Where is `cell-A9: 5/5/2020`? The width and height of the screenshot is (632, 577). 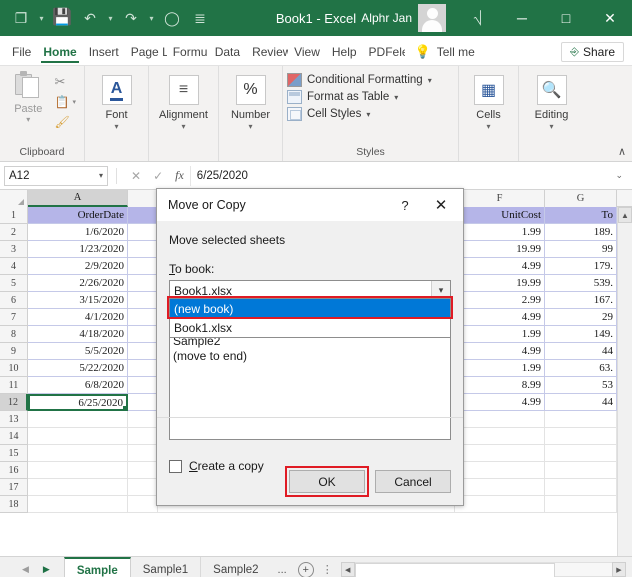 cell-A9: 5/5/2020 is located at coordinates (78, 351).